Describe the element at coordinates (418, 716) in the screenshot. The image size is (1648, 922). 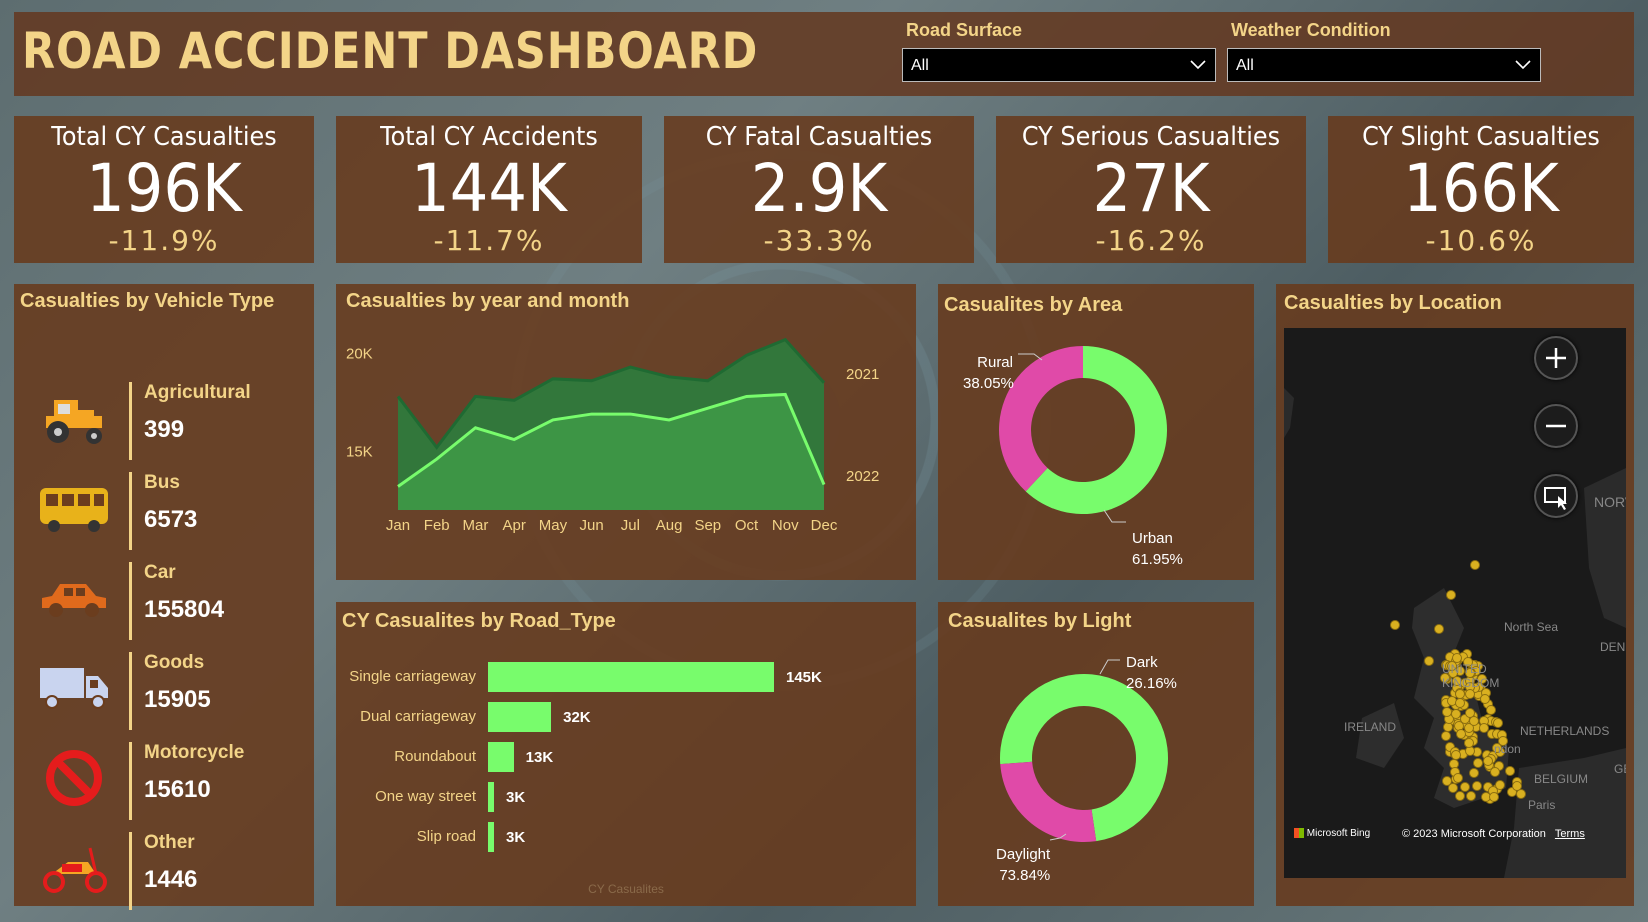
I see `road-type-category-label: Dual carriageway` at that location.